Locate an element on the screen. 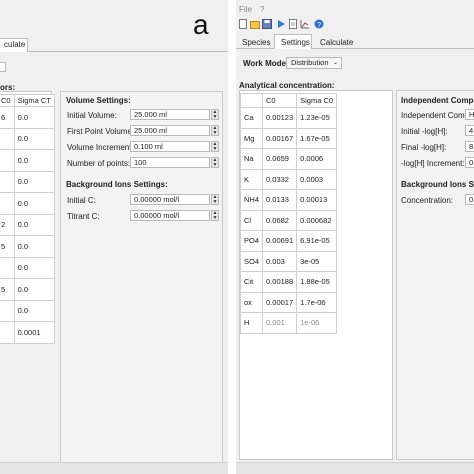 Image resolution: width=474 pixels, height=474 pixels. first-point-volume-input: 25.000 ml is located at coordinates (170, 130).